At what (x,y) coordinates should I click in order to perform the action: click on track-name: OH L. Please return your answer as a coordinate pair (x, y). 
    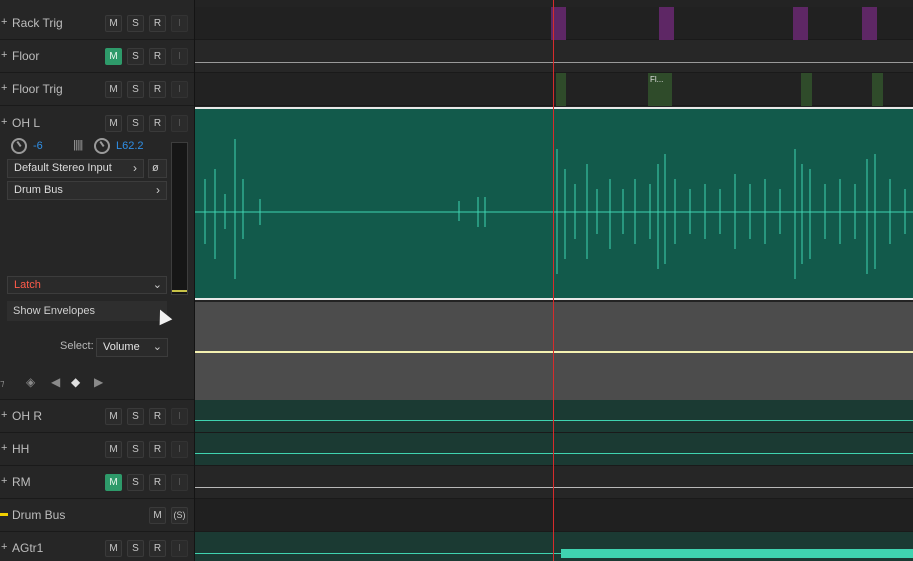
    Looking at the image, I should click on (26, 123).